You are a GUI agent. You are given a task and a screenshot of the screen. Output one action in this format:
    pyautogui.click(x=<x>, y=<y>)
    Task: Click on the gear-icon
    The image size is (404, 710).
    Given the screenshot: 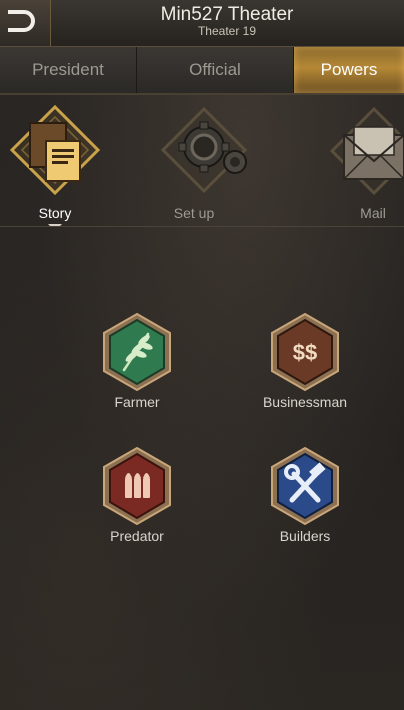 What is the action you would take?
    pyautogui.click(x=204, y=150)
    